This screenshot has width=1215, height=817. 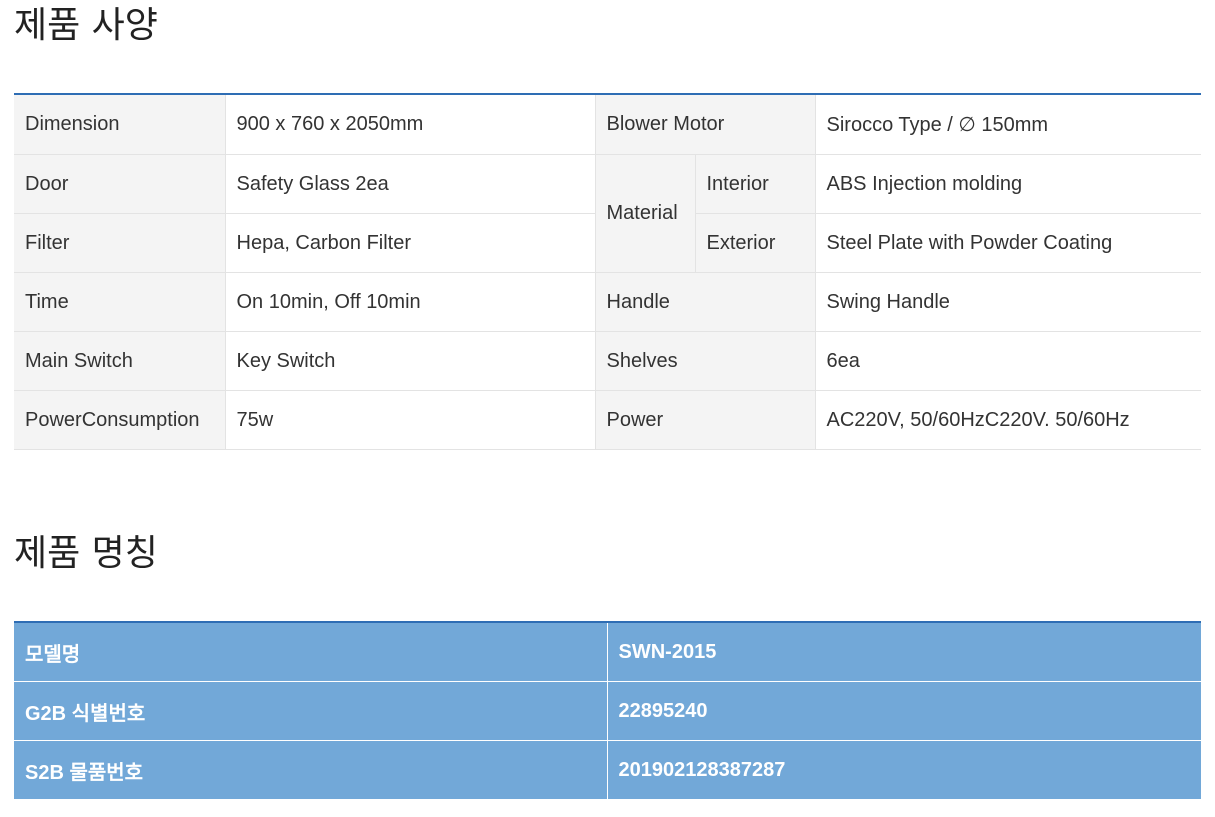 What do you see at coordinates (311, 711) in the screenshot?
I see `name-label-g2b: G2B 식별번호` at bounding box center [311, 711].